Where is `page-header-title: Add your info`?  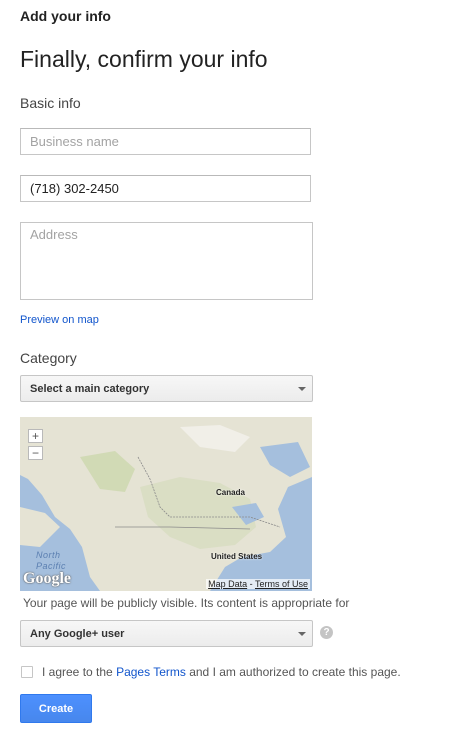
page-header-title: Add your info is located at coordinates (65, 16).